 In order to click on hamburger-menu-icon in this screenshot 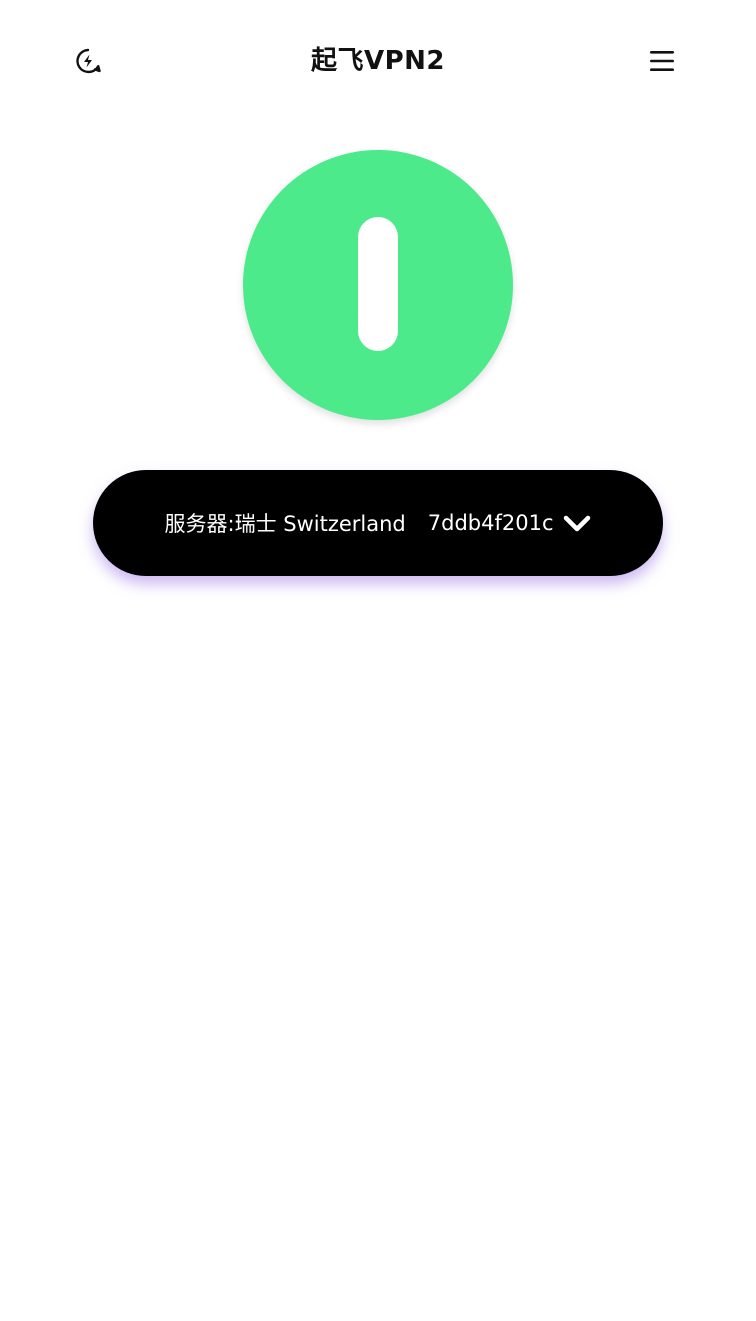, I will do `click(662, 61)`.